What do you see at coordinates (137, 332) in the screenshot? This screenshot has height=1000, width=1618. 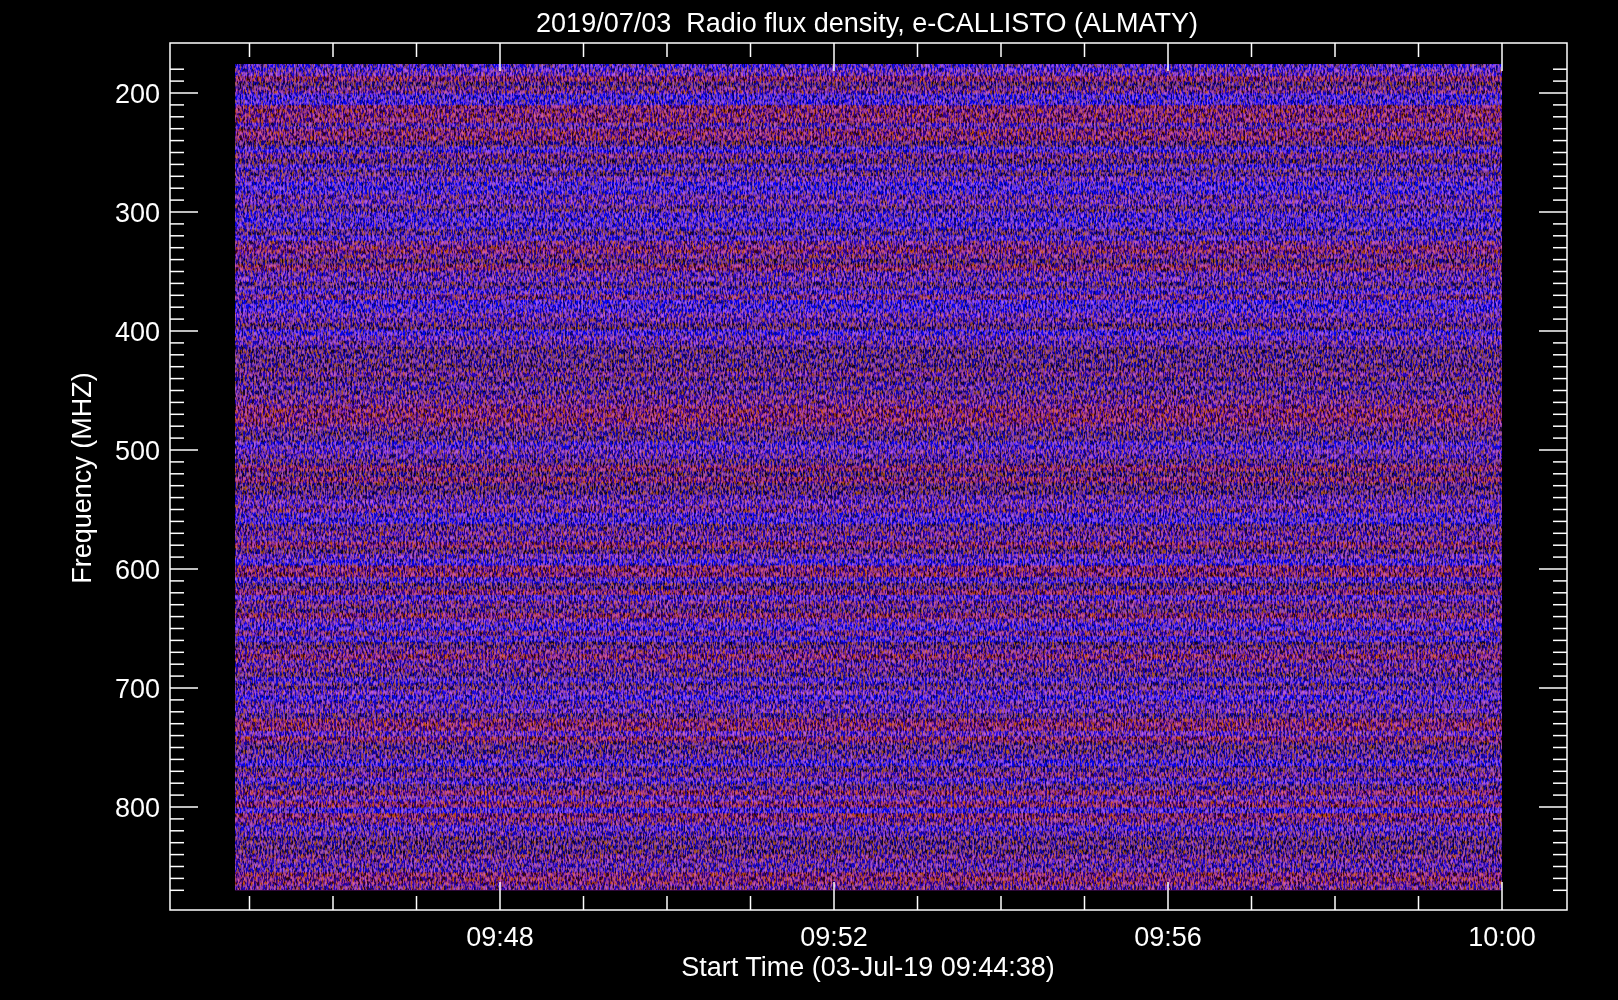 I see `tick-label: 400` at bounding box center [137, 332].